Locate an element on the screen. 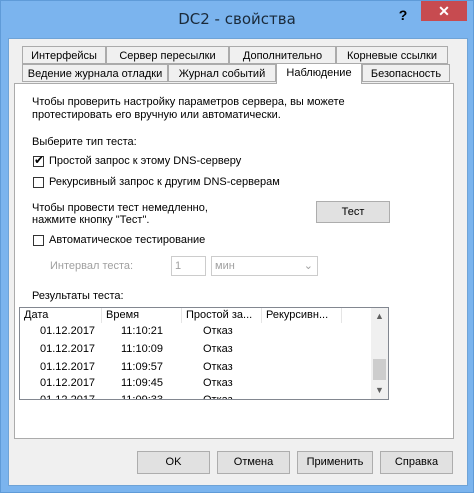  table-row: 01.12.2017 11:09:45 Отказ is located at coordinates (196, 383).